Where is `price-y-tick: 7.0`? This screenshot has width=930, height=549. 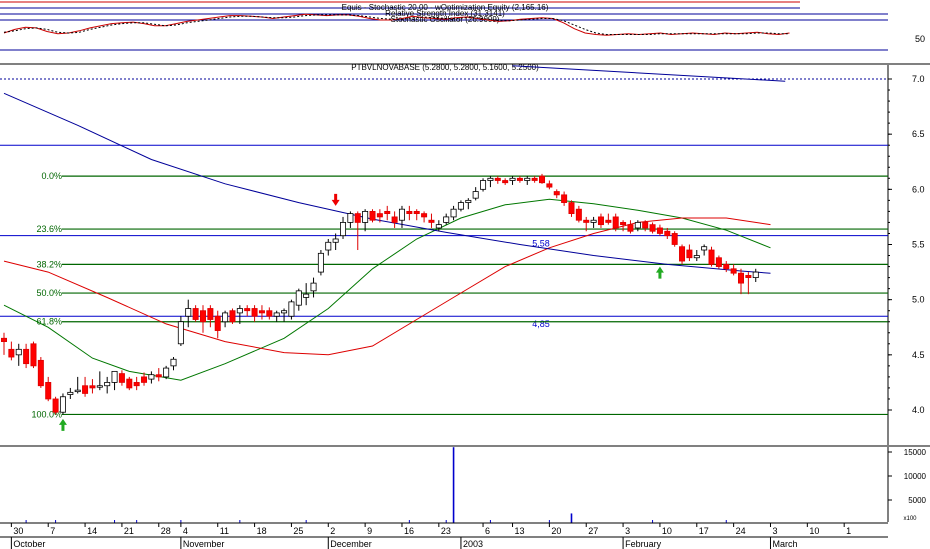 price-y-tick: 7.0 is located at coordinates (918, 79).